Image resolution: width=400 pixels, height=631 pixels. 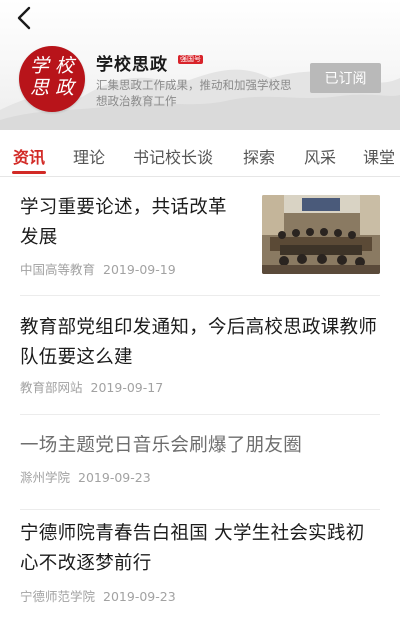 I want to click on article-meta: 宁德师范学院 2019-09-23, so click(x=98, y=595).